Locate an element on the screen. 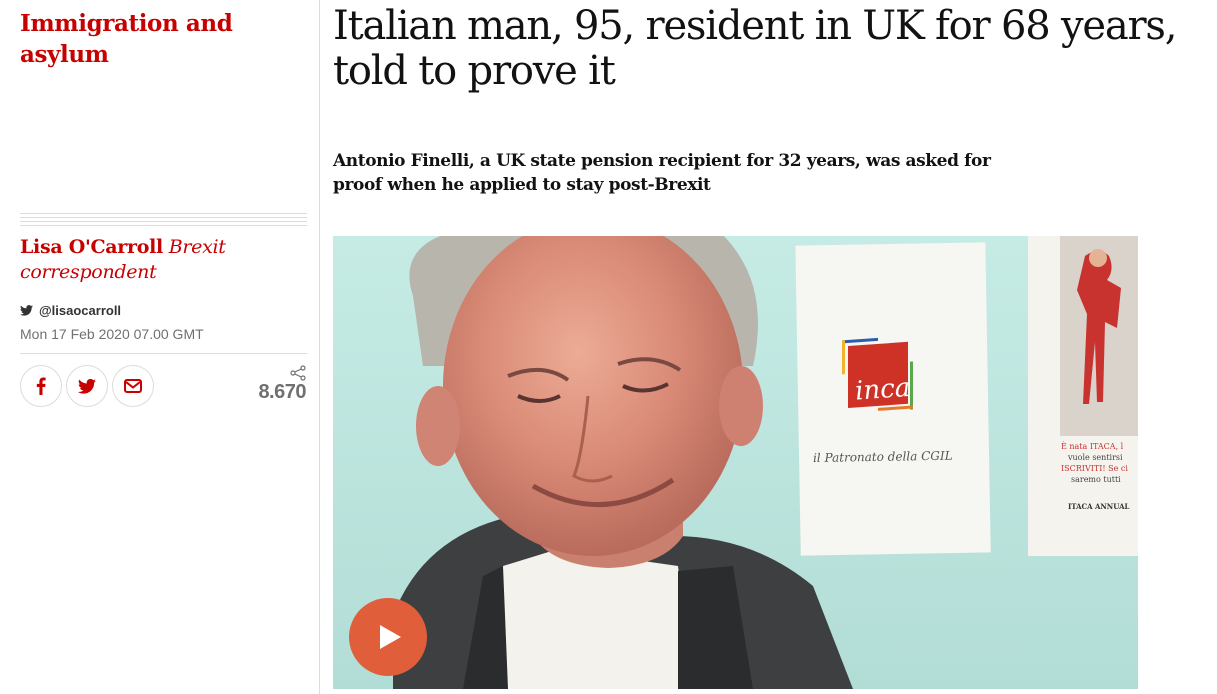 This screenshot has width=1217, height=694. twitter-handle-link: @lisaocarroll is located at coordinates (70, 310).